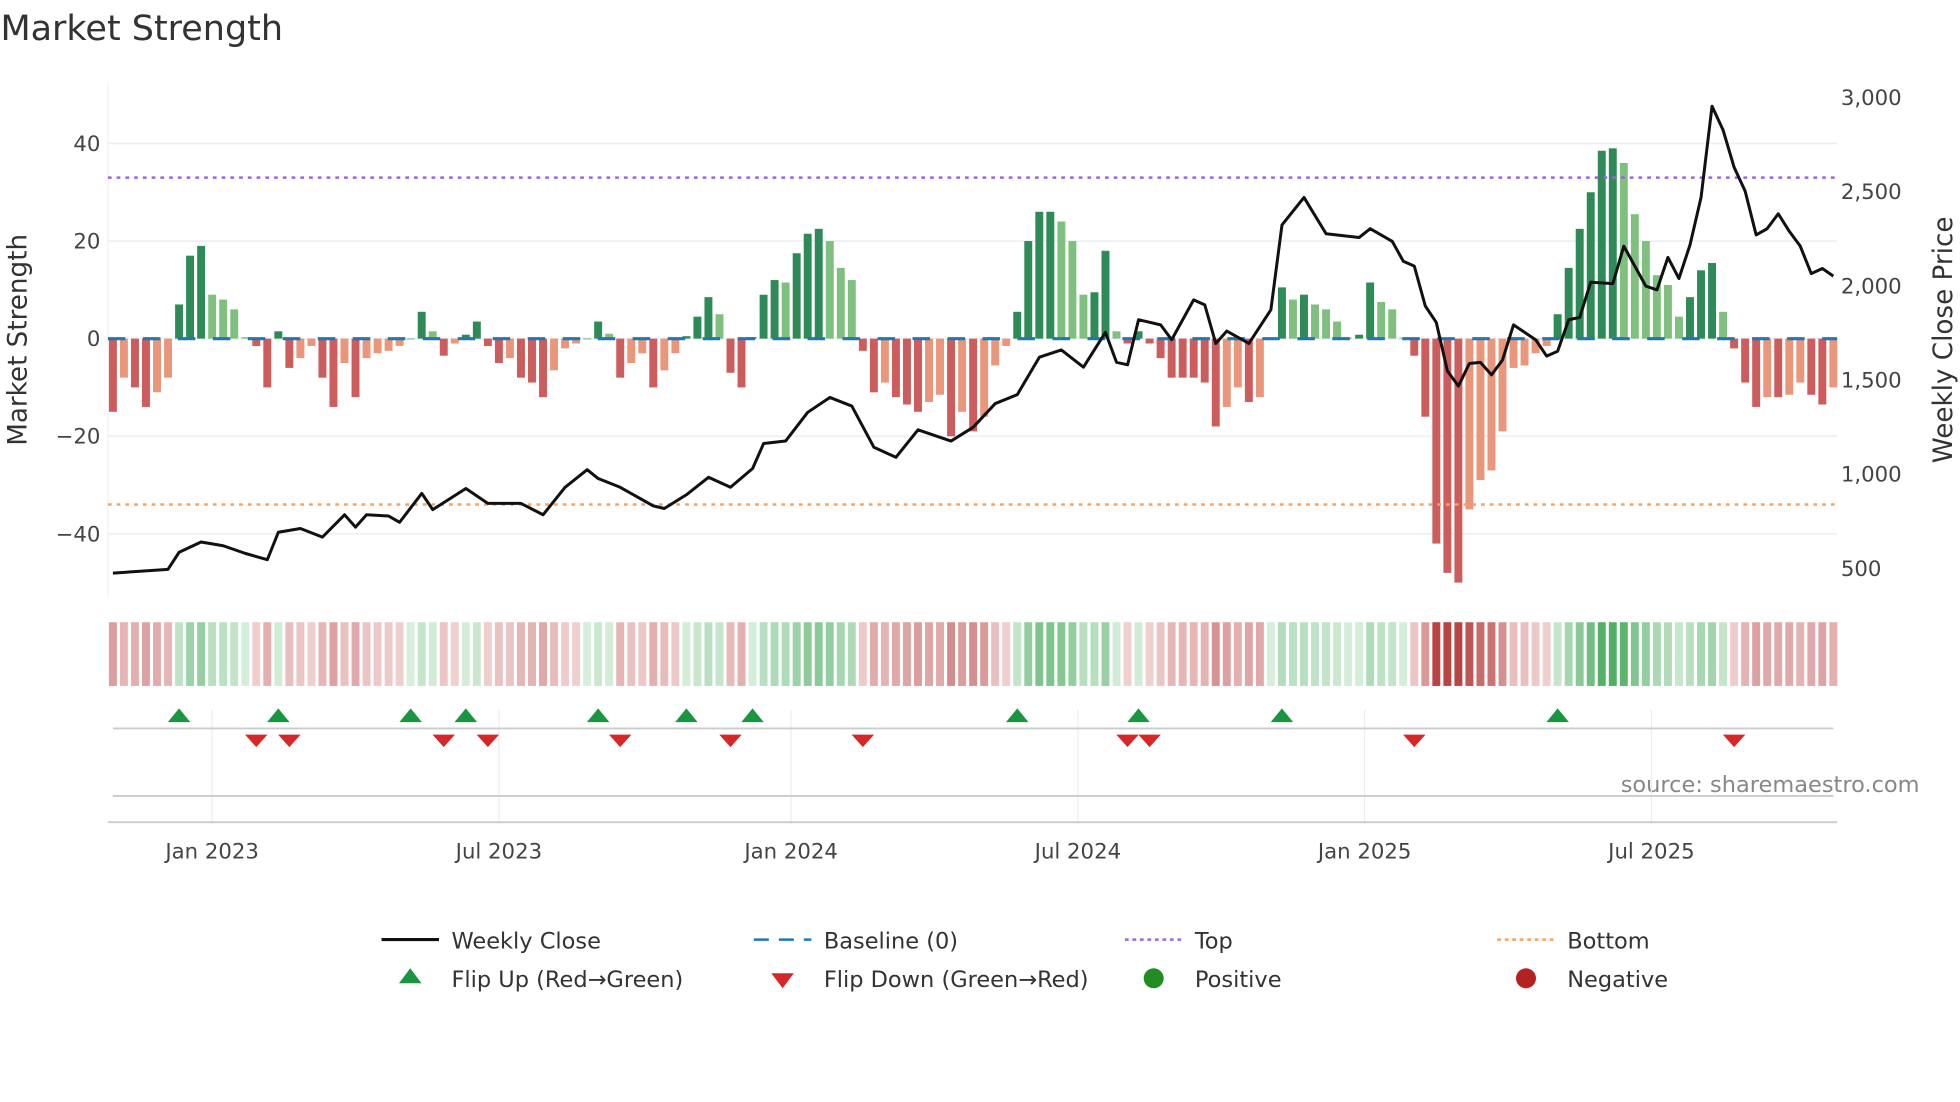  Describe the element at coordinates (78, 437) in the screenshot. I see `y-tick-label: −20` at that location.